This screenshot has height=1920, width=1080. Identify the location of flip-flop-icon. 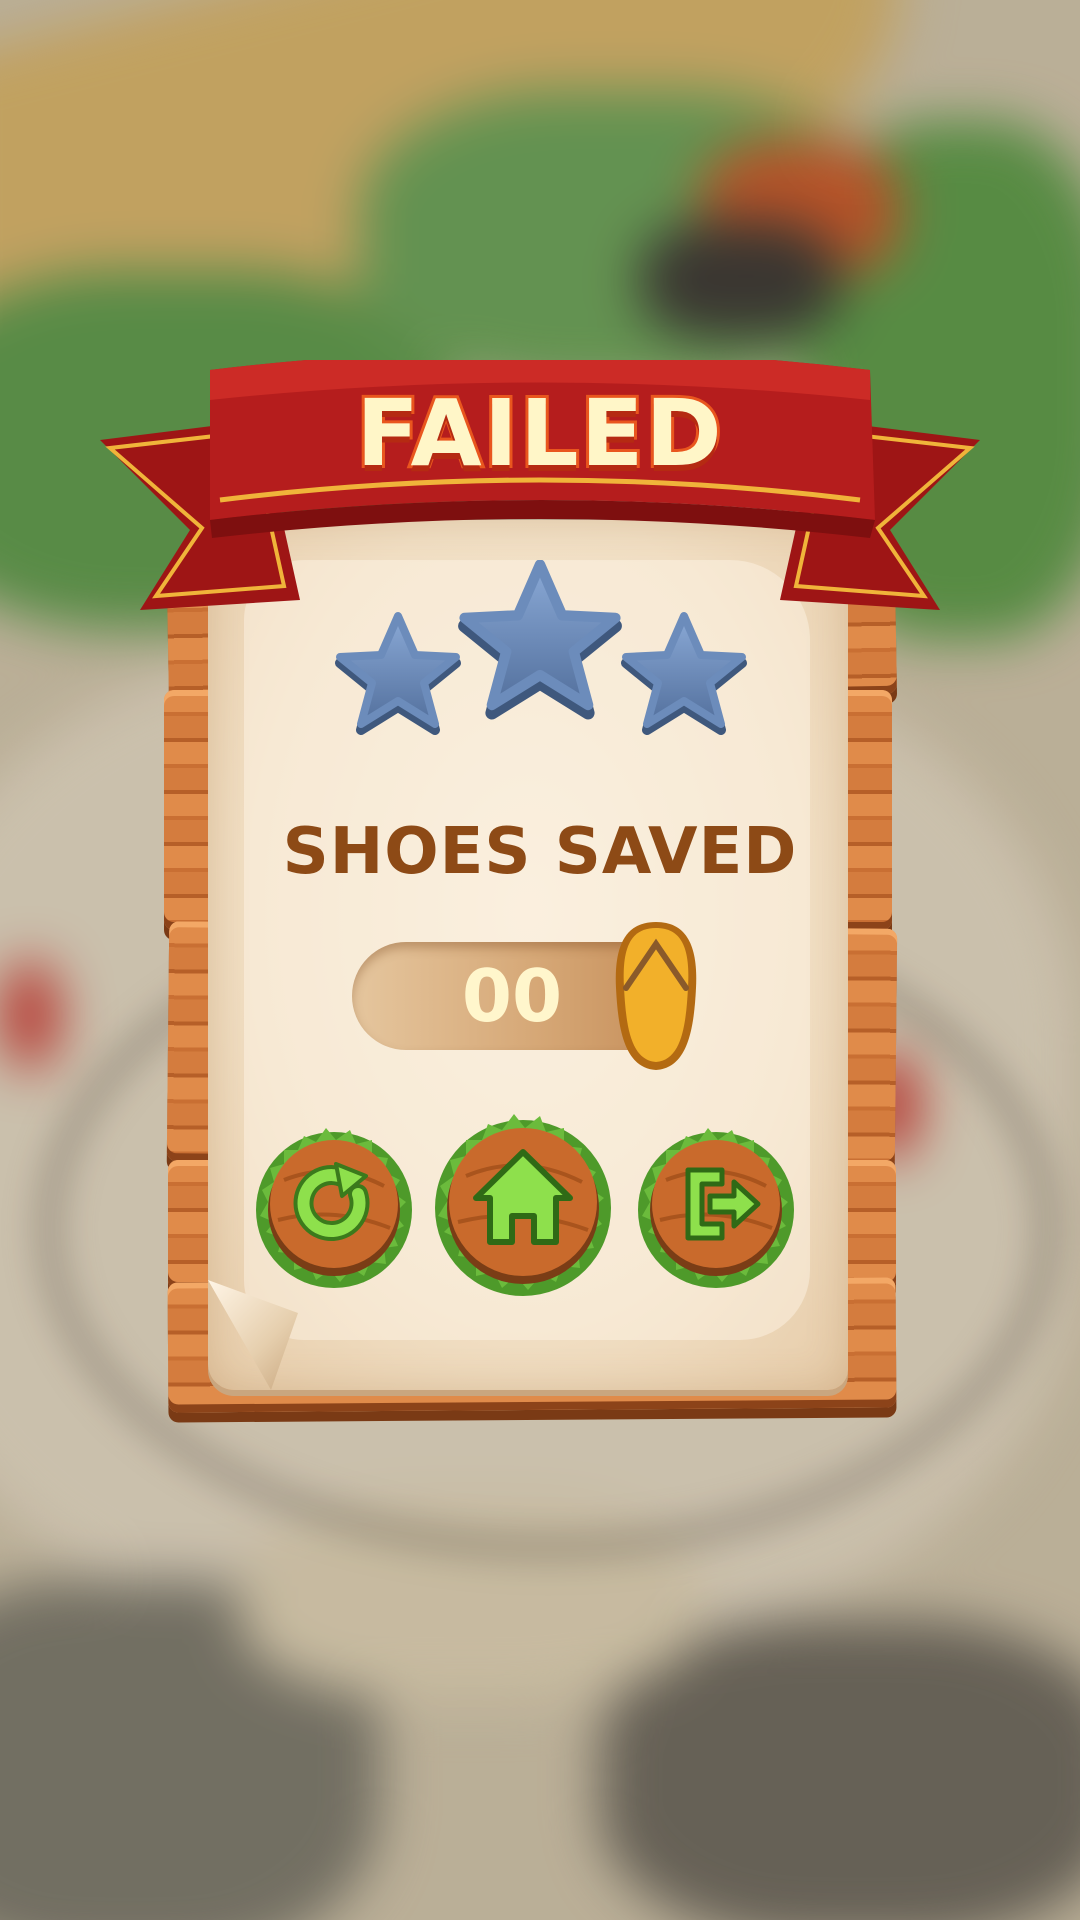
(656, 996).